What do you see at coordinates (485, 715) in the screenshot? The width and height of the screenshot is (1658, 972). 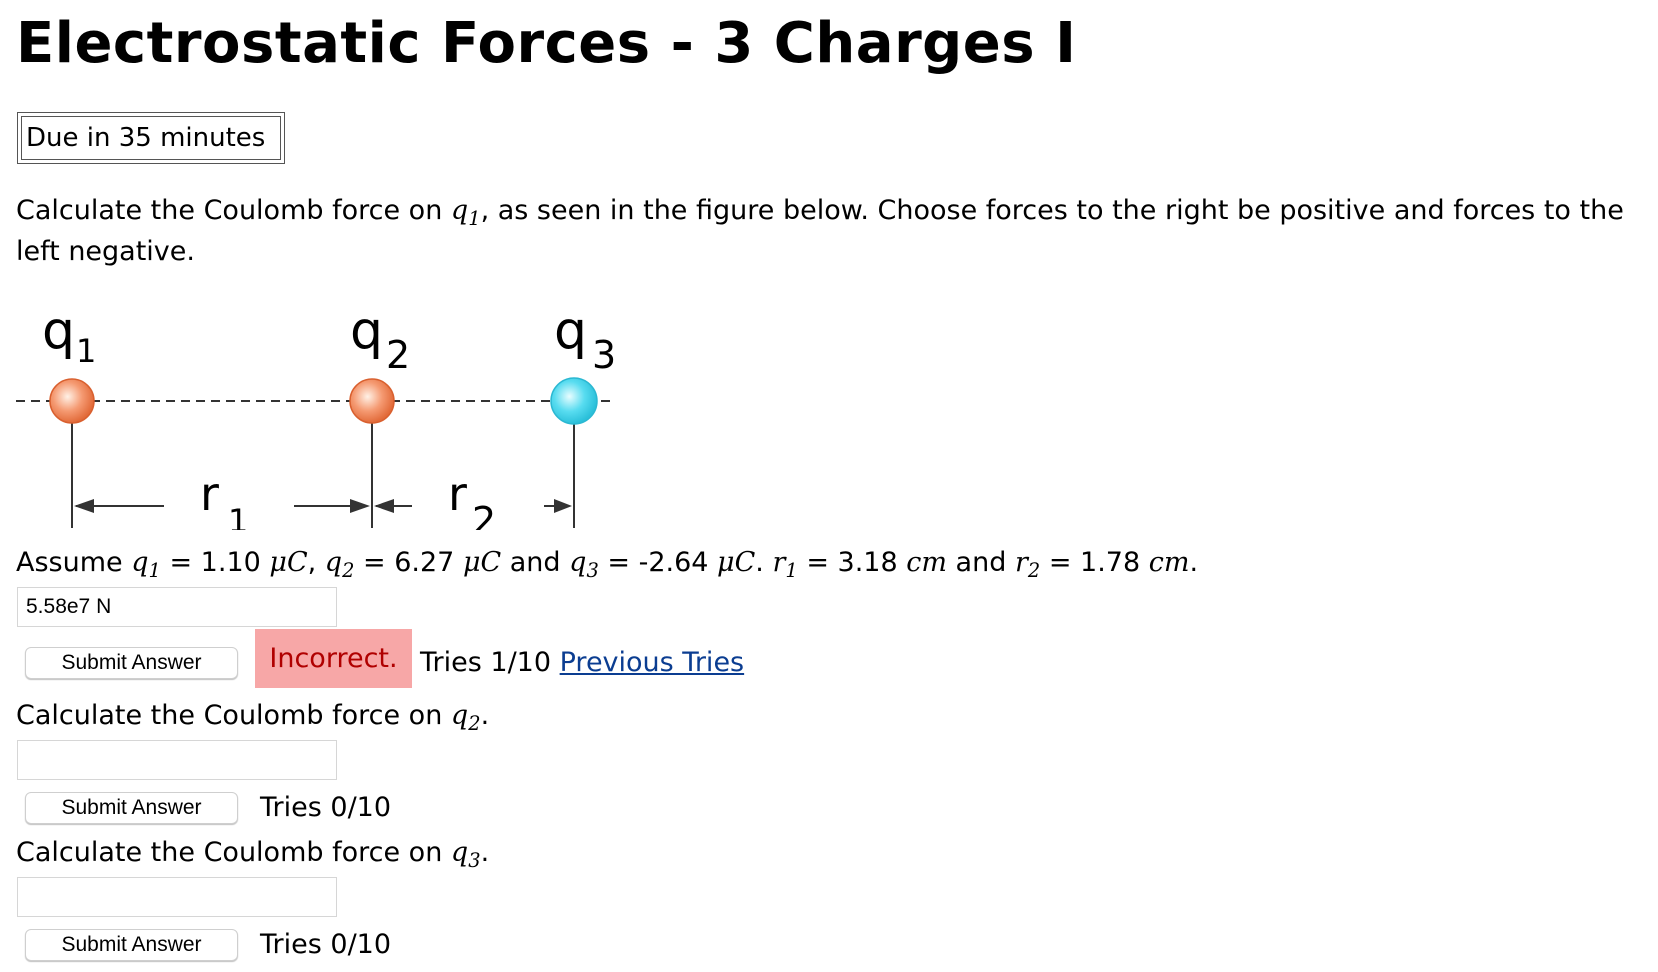 I see `part2-period: .` at bounding box center [485, 715].